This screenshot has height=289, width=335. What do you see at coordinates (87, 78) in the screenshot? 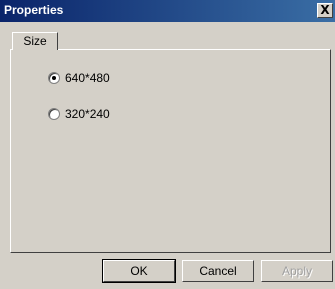
I see `size-option-label: 640*480` at bounding box center [87, 78].